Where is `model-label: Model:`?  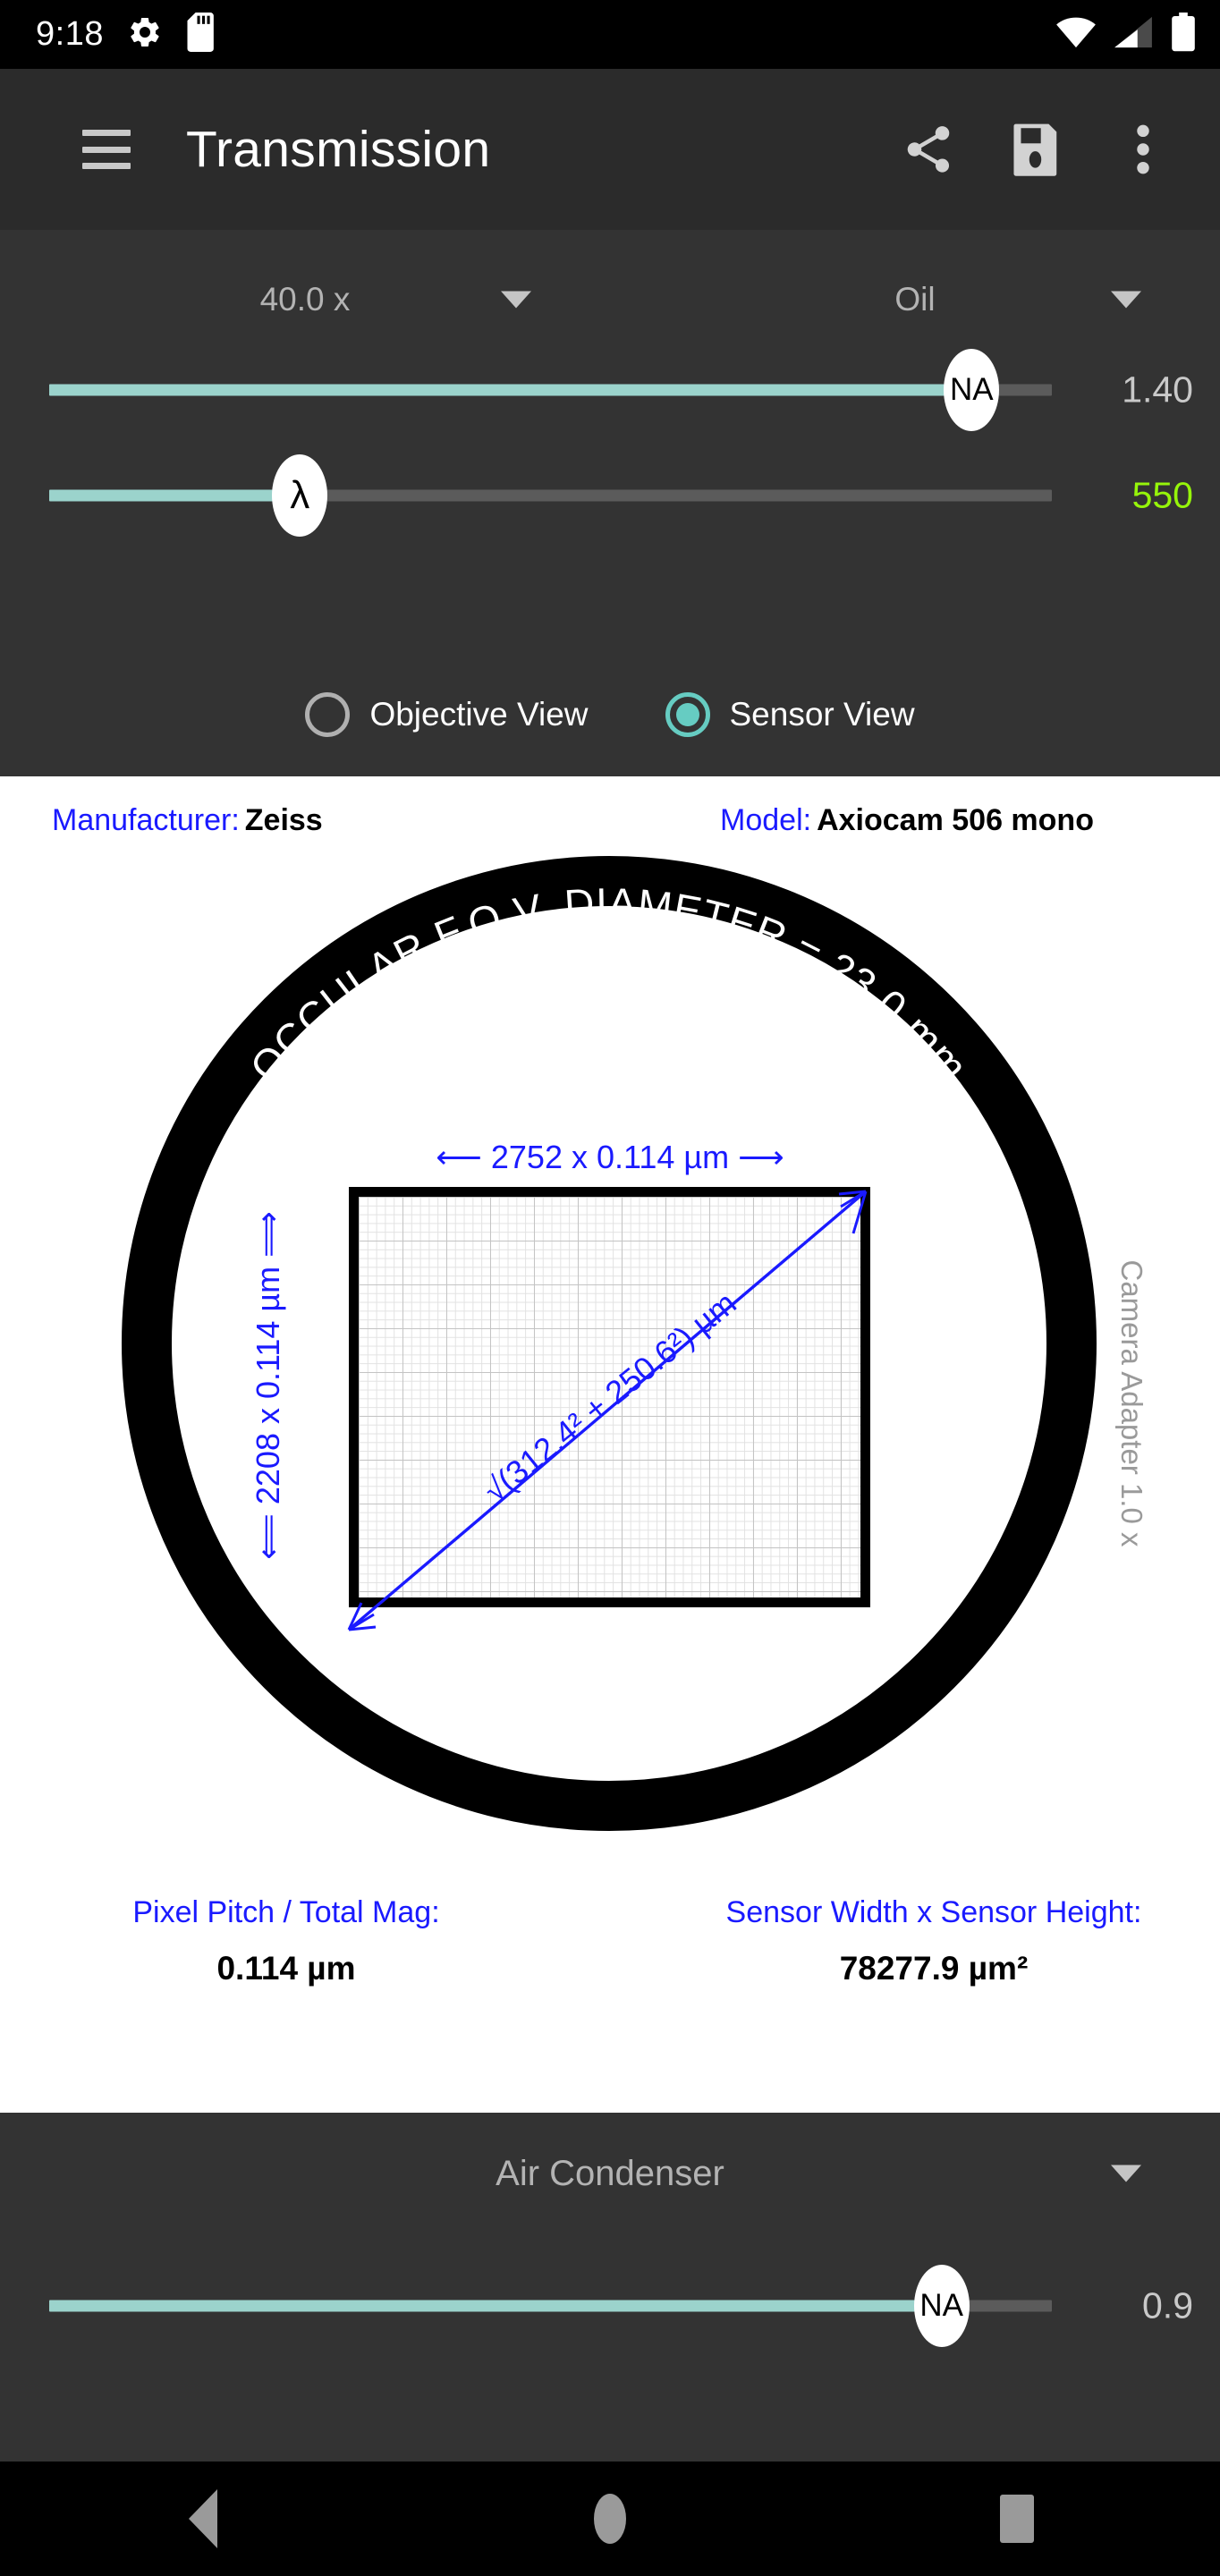 model-label: Model: is located at coordinates (766, 820).